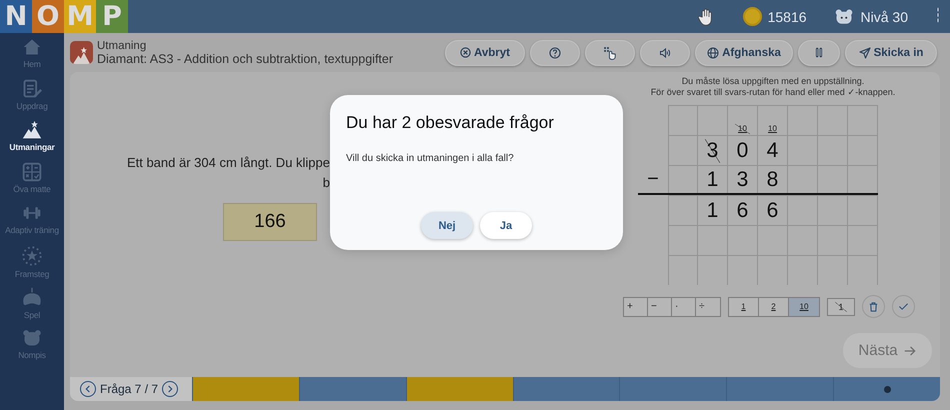 Image resolution: width=950 pixels, height=410 pixels. I want to click on help-icon, so click(555, 52).